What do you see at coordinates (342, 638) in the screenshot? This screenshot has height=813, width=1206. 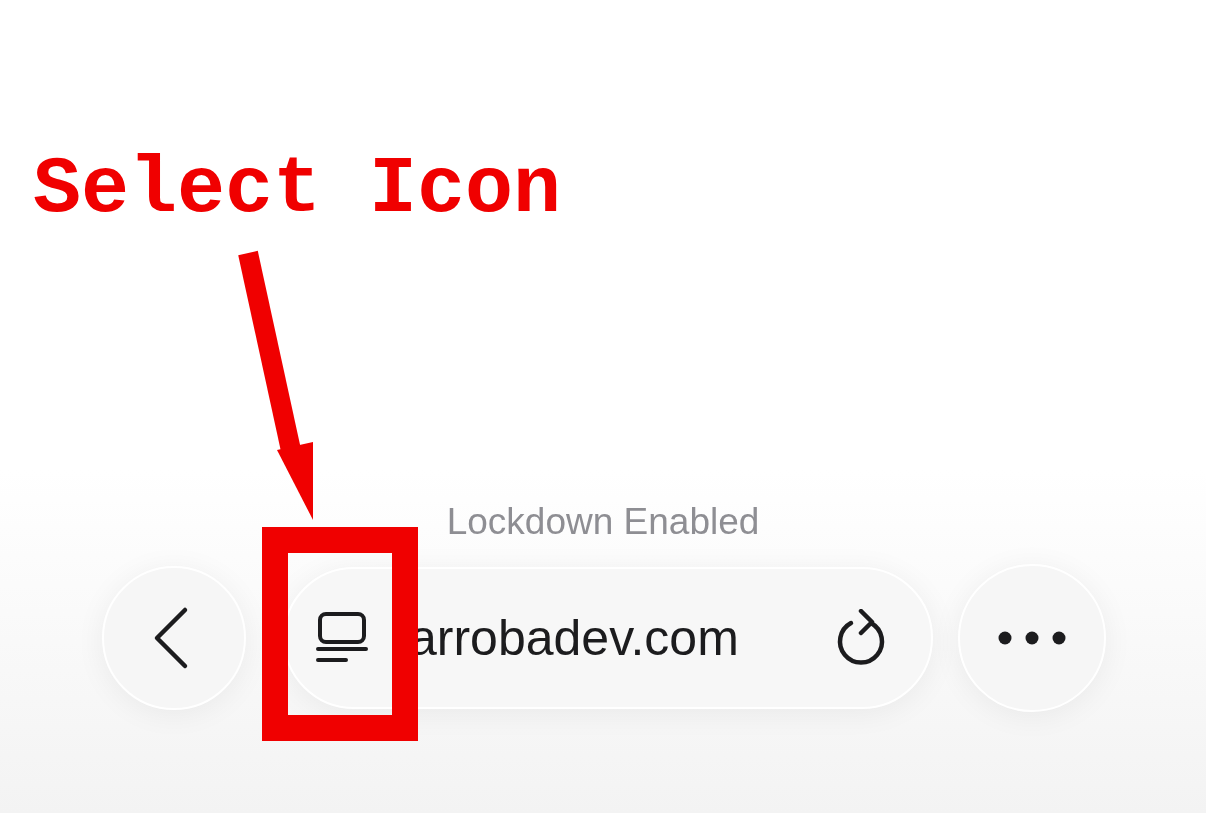 I see `page-menu-icon` at bounding box center [342, 638].